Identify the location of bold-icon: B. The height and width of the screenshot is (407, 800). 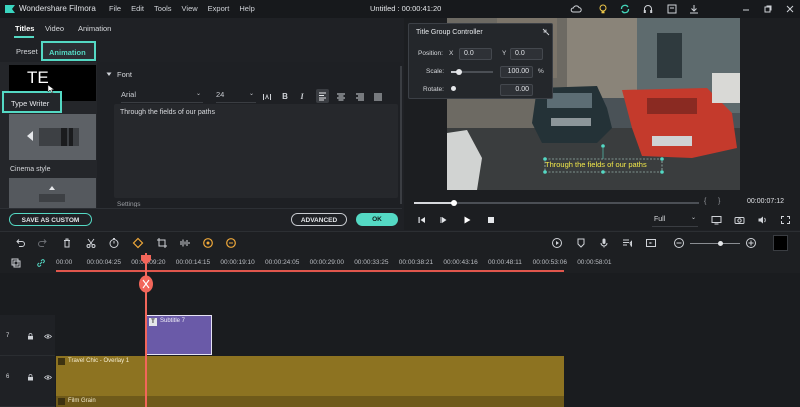
(285, 97).